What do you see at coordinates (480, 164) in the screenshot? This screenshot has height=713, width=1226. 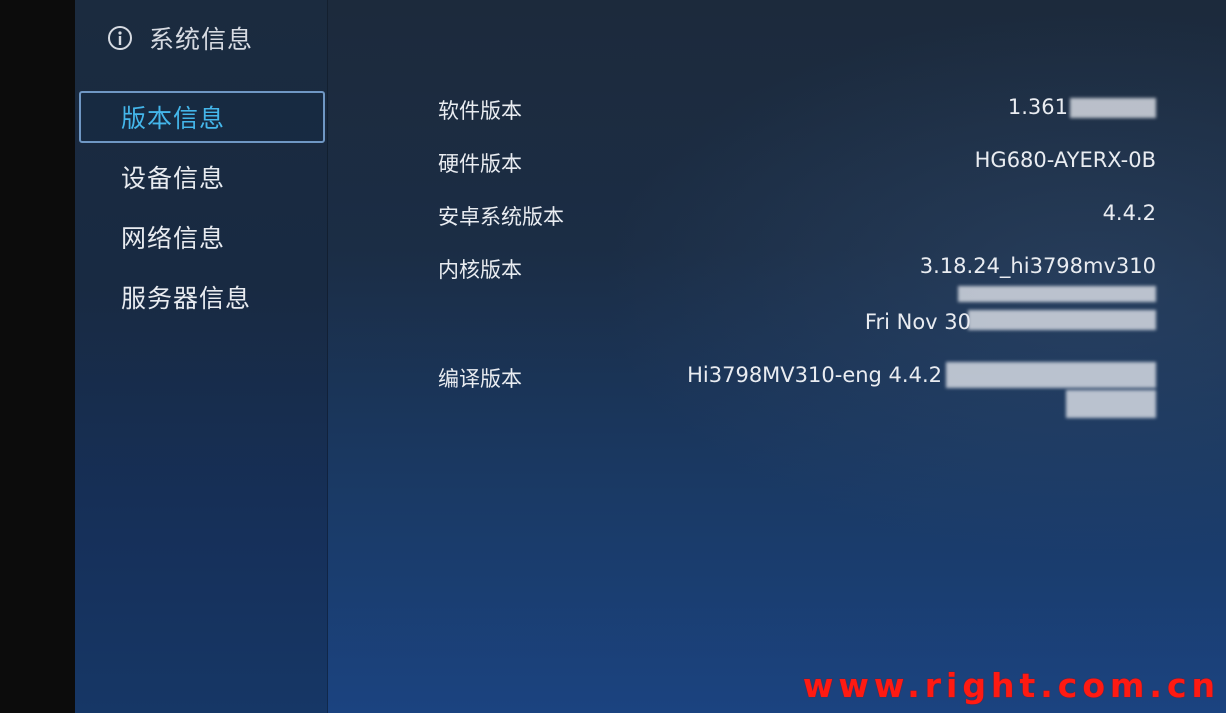 I see `hardware-version-label: 硬件版本` at bounding box center [480, 164].